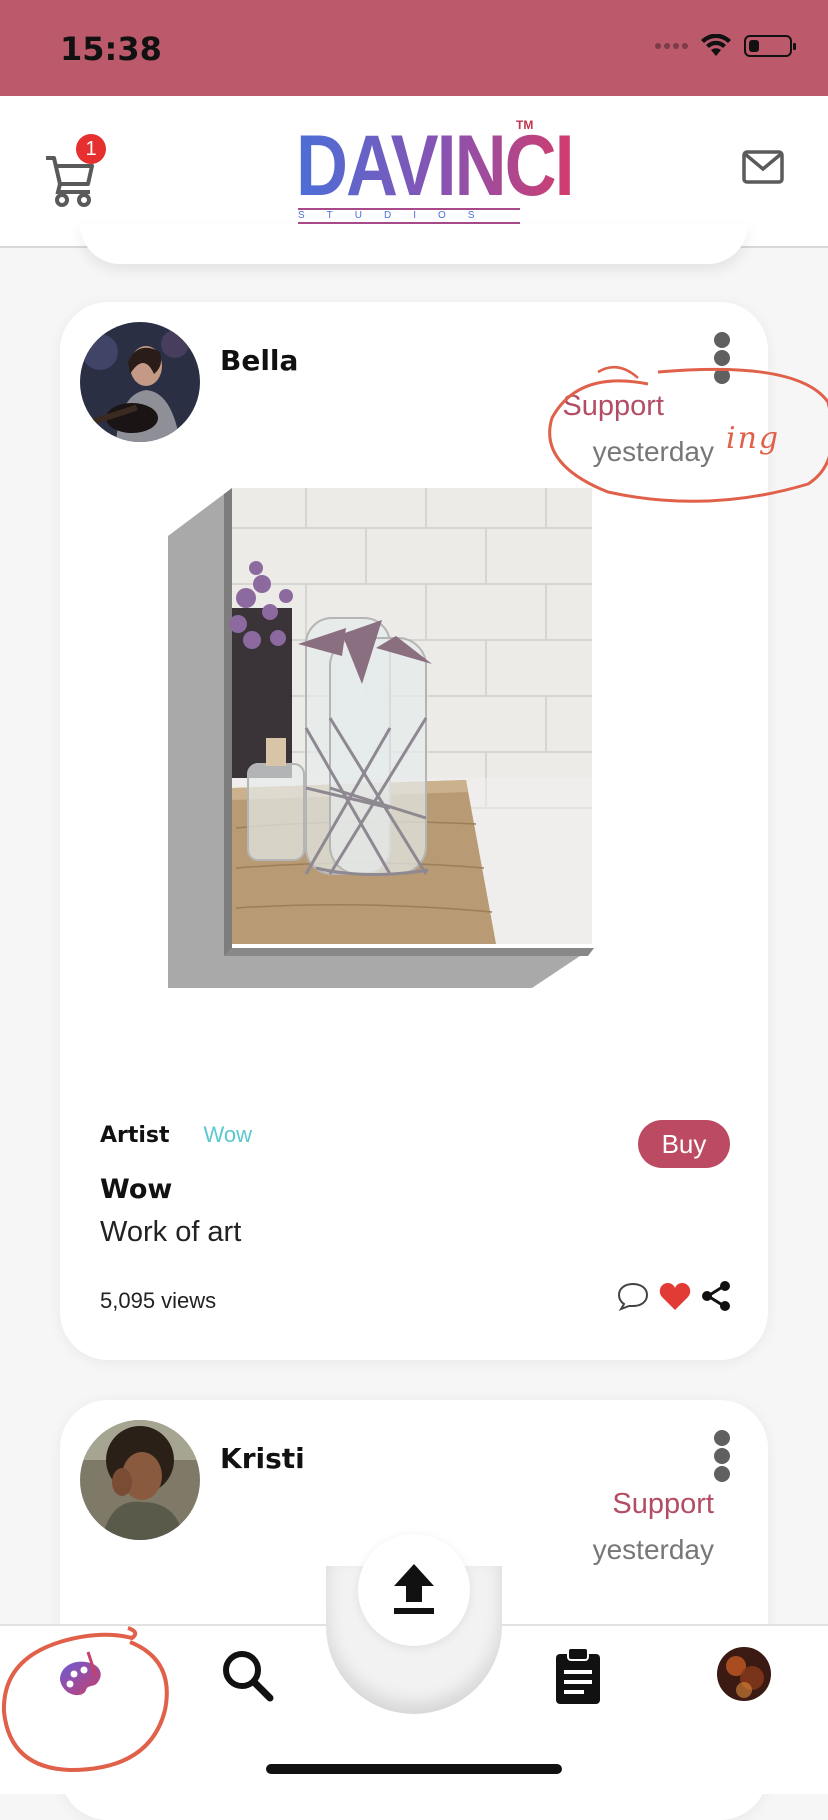 Image resolution: width=828 pixels, height=1820 pixels. I want to click on battery-level, so click(754, 46).